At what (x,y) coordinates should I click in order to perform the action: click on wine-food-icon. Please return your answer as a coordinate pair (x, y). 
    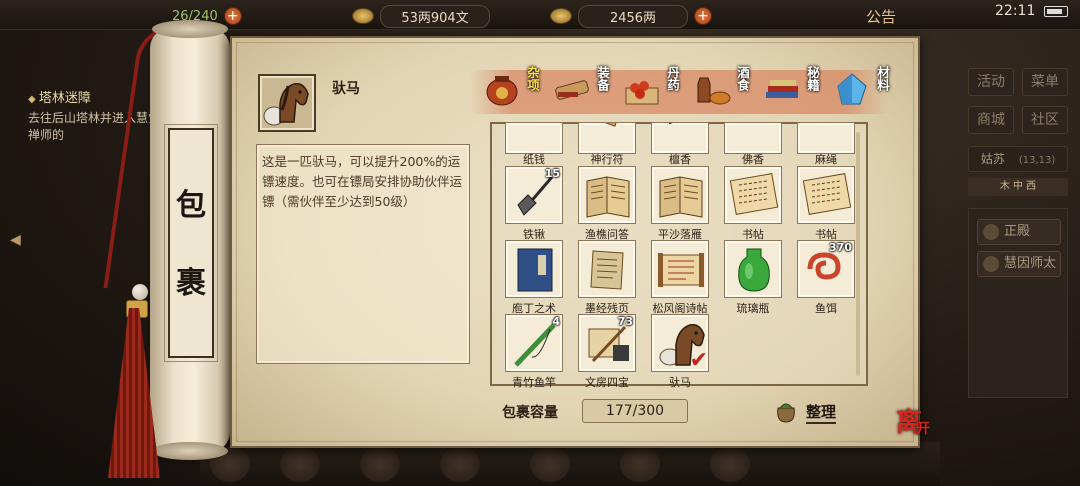
    Looking at the image, I should click on (712, 89).